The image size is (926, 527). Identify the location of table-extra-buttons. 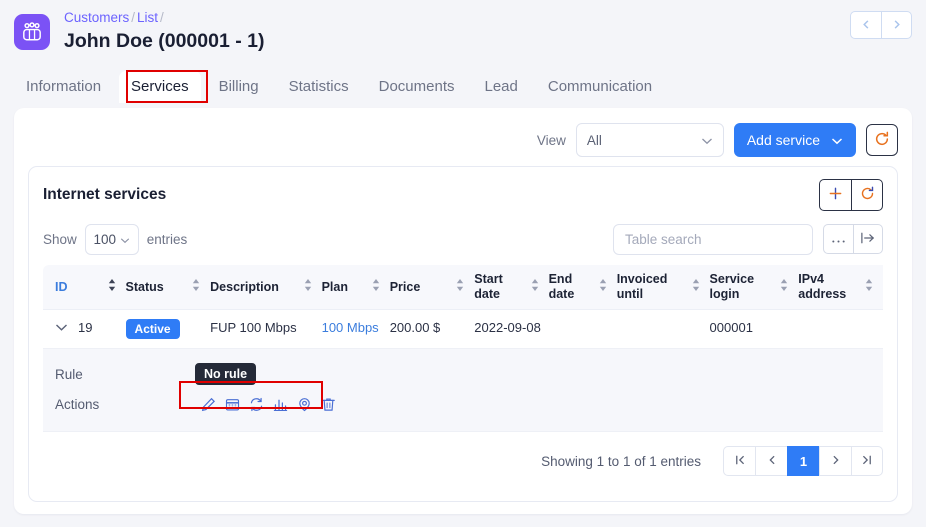
(853, 239).